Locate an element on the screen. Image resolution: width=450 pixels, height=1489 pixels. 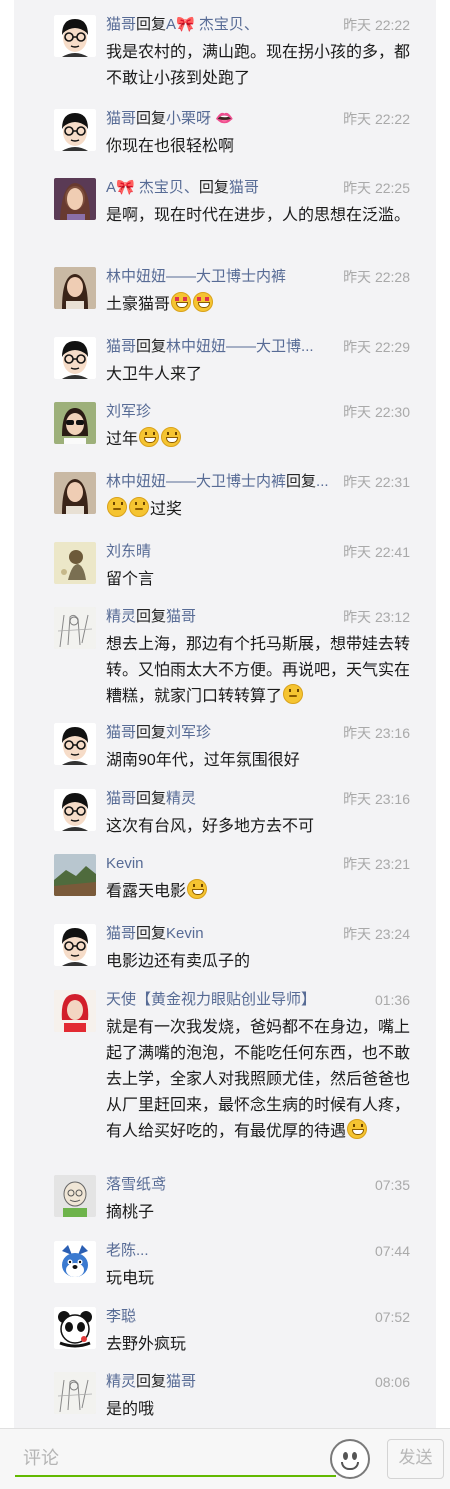
comment-text: 去野外疯玩 is located at coordinates (262, 1345).